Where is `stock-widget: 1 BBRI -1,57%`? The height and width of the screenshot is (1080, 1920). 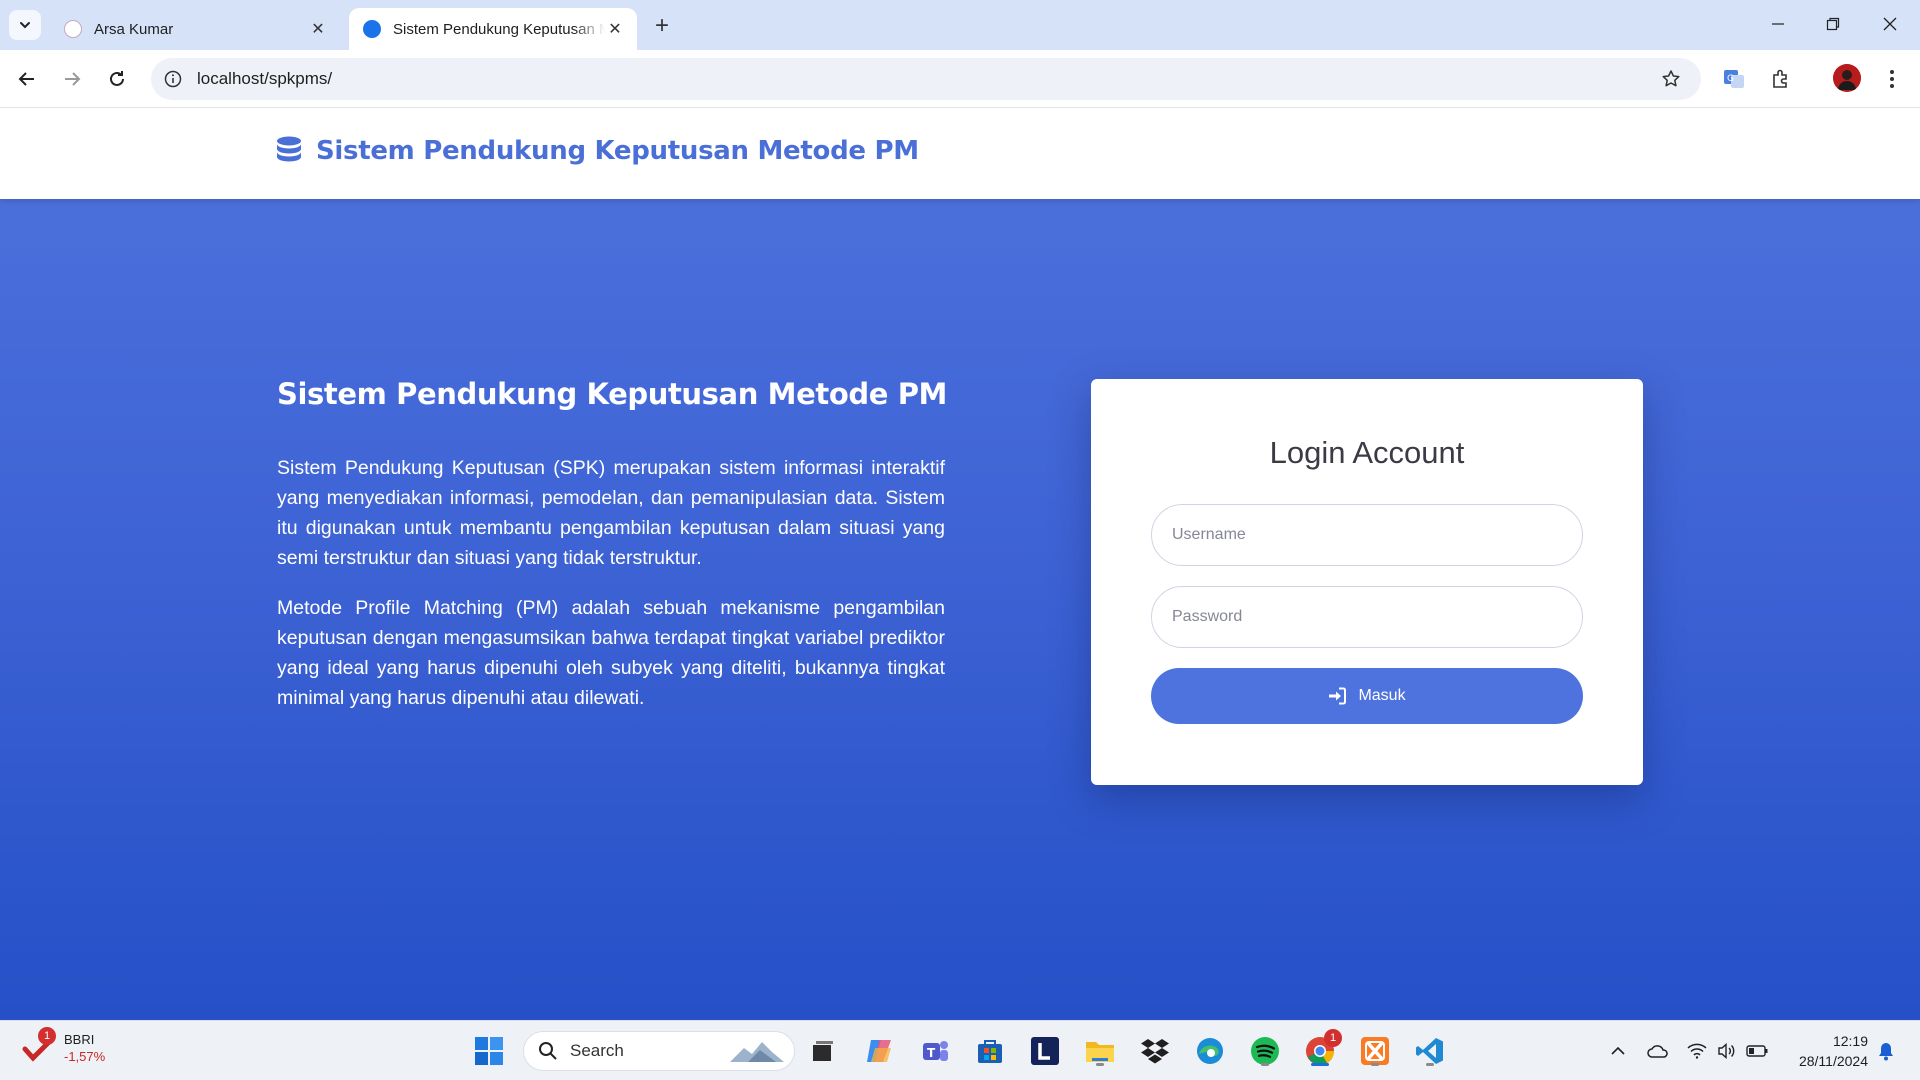 stock-widget: 1 BBRI -1,57% is located at coordinates (64, 1046).